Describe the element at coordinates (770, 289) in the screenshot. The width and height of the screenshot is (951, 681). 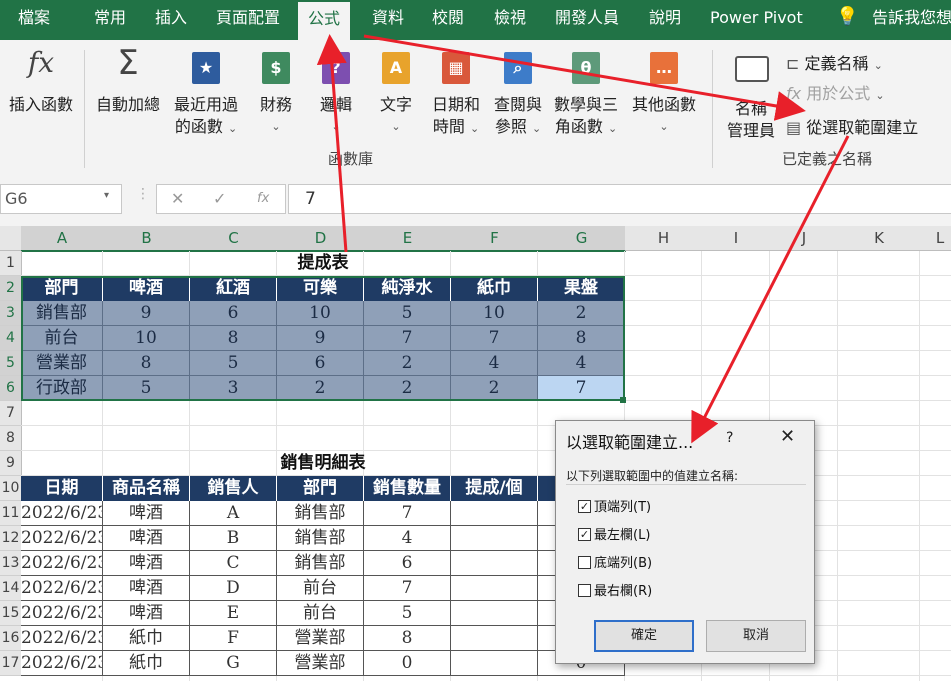
I see `arrow-to-dialog` at that location.